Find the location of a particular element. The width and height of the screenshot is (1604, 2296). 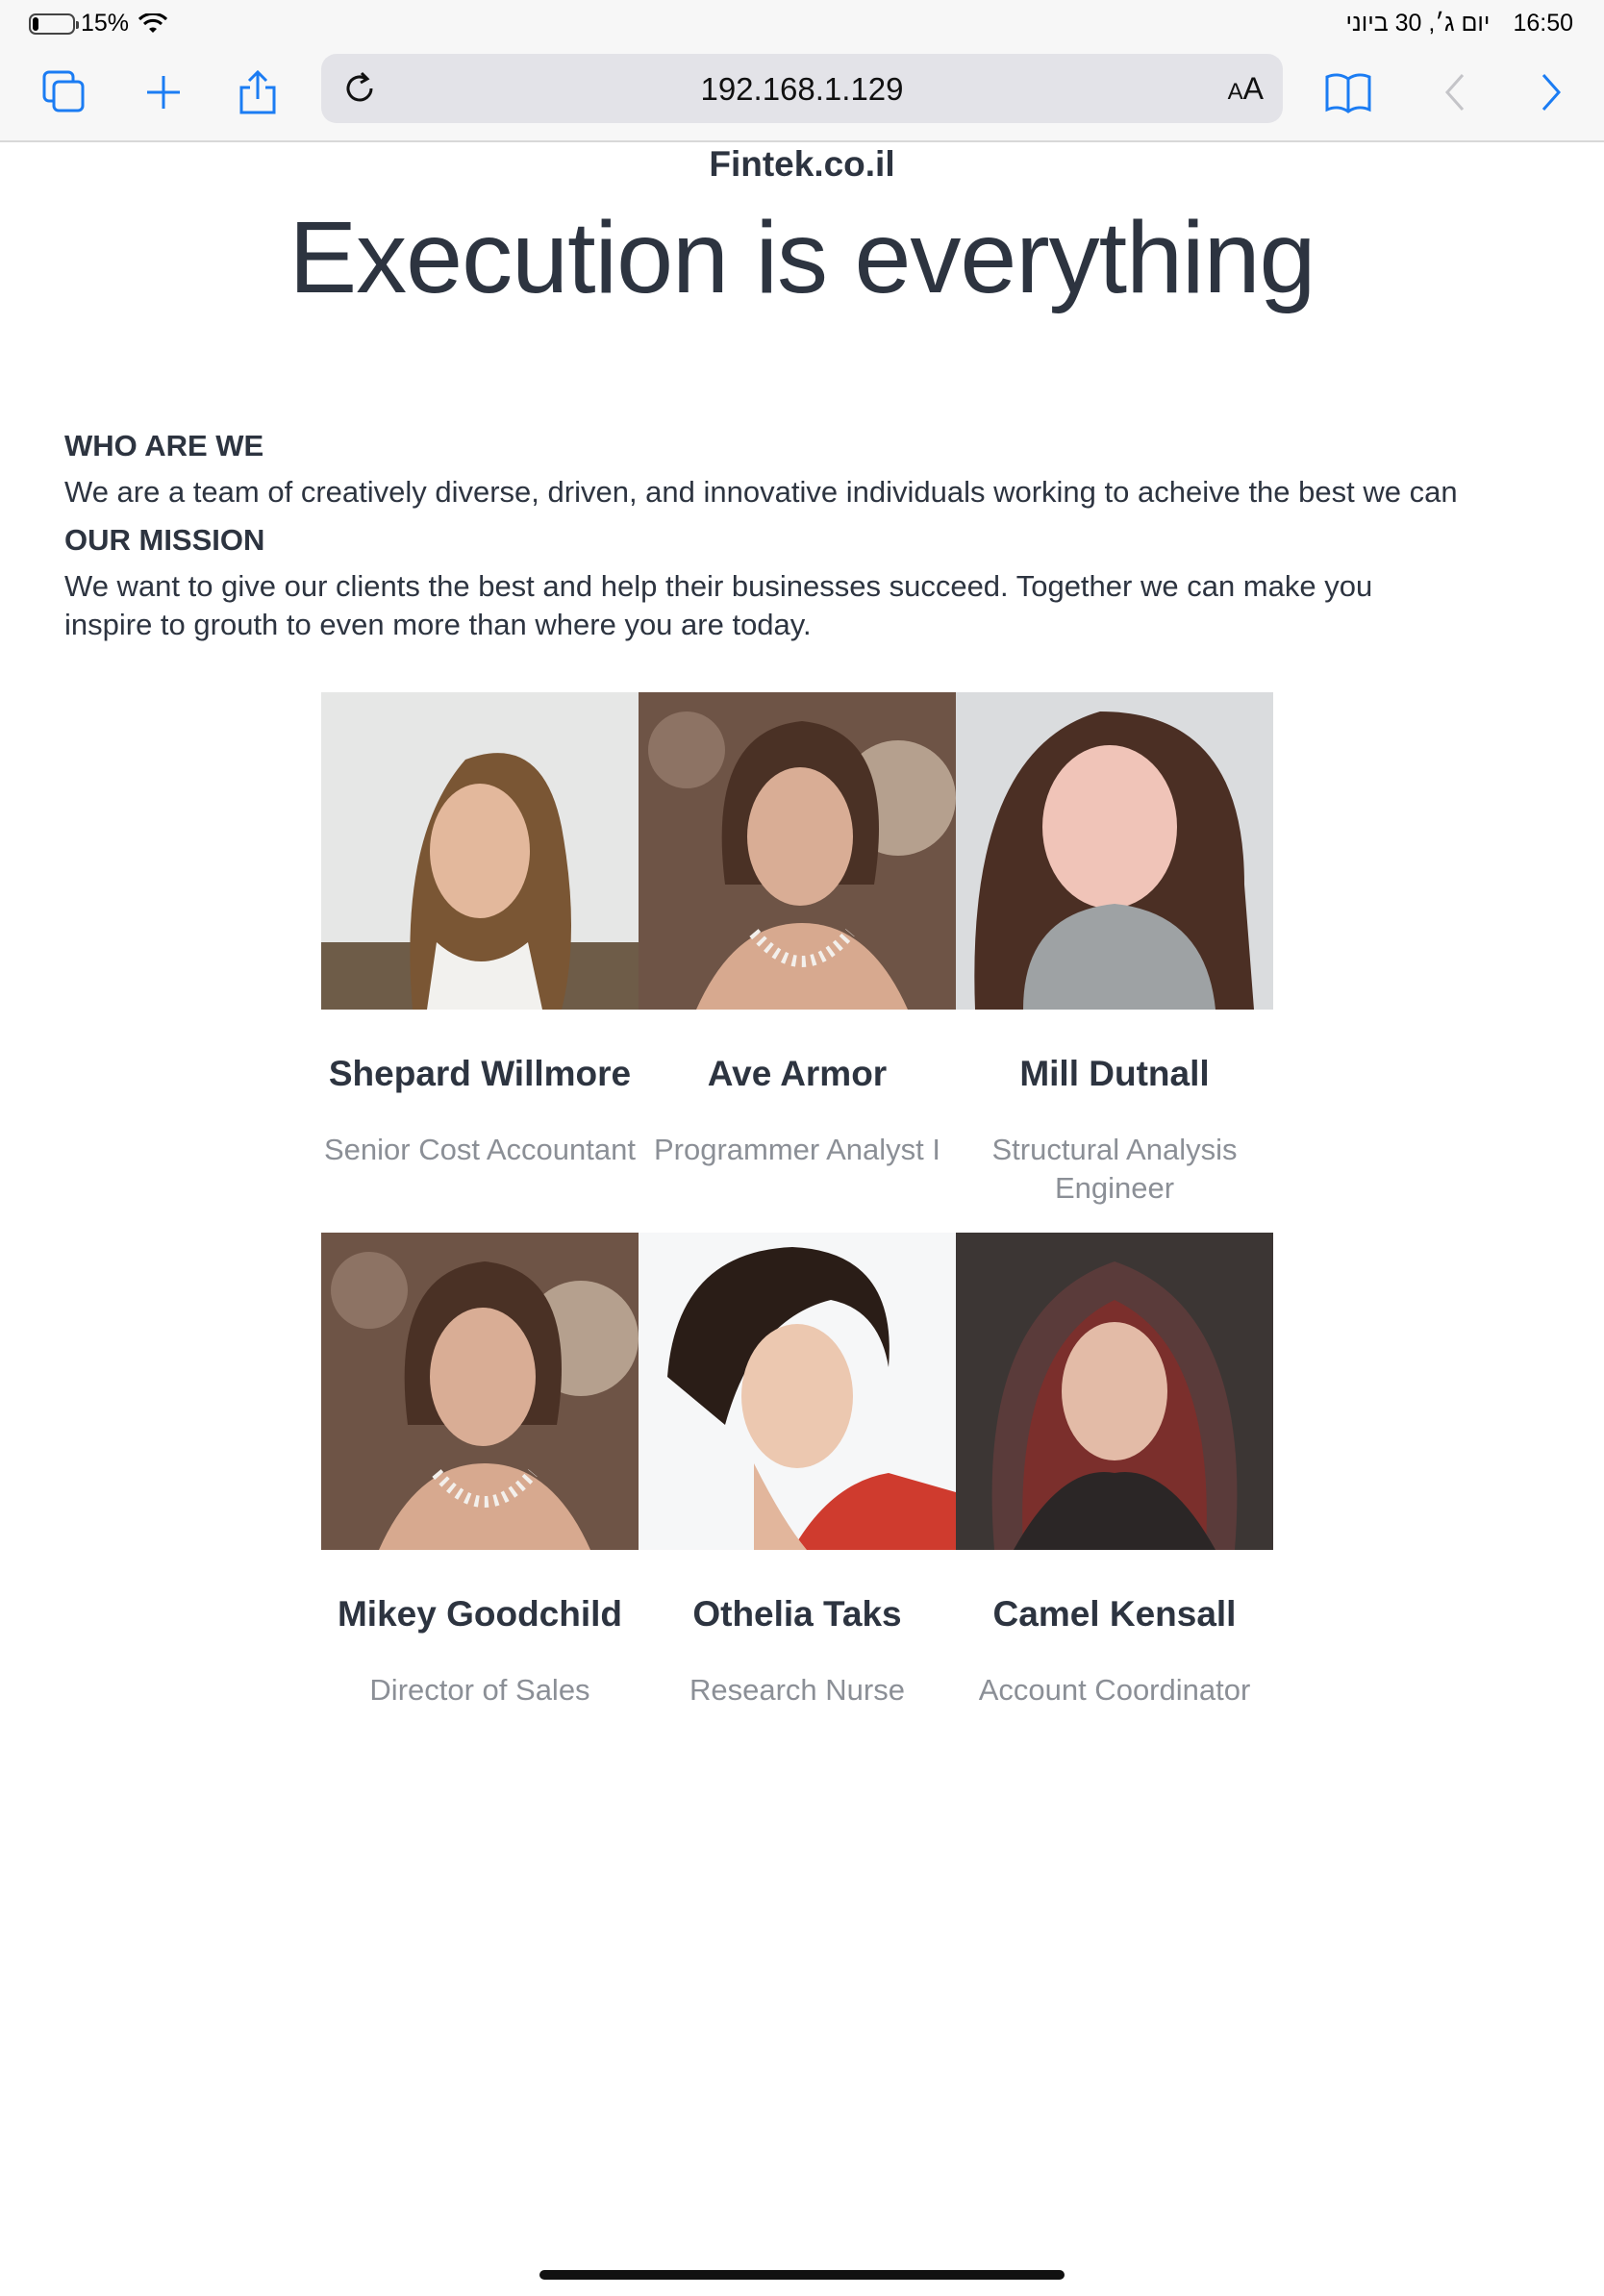

wifi-icon is located at coordinates (153, 22).